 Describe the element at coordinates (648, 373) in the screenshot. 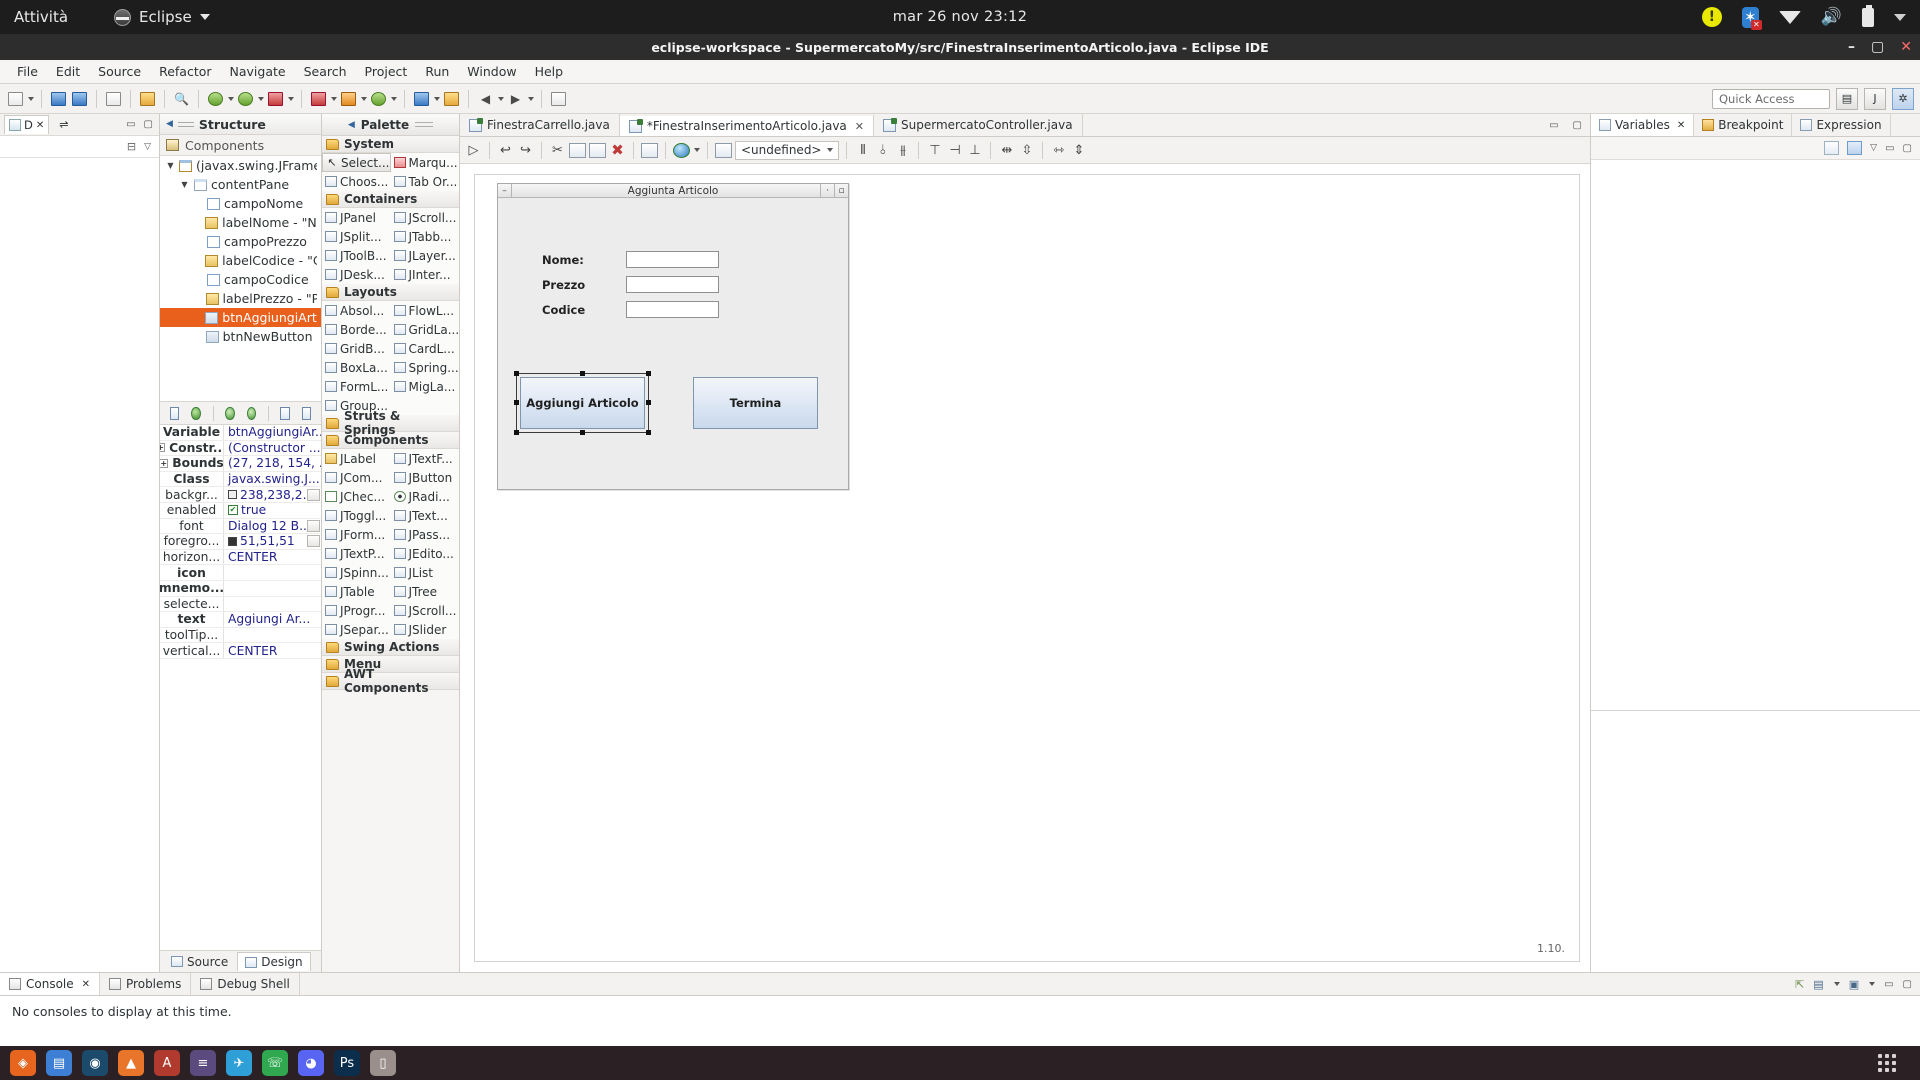

I see `resize-handle-ne` at that location.